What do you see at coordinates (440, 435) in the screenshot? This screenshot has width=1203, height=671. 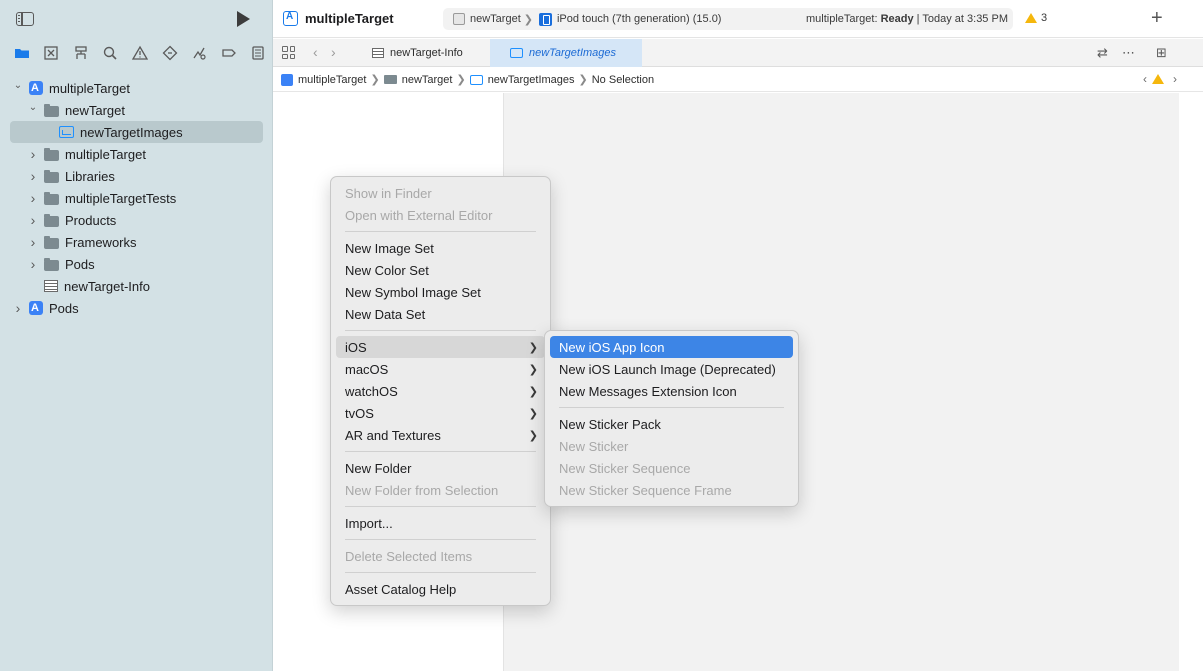 I see `menu-item-ar-and-textures: AR and Textures ❯` at bounding box center [440, 435].